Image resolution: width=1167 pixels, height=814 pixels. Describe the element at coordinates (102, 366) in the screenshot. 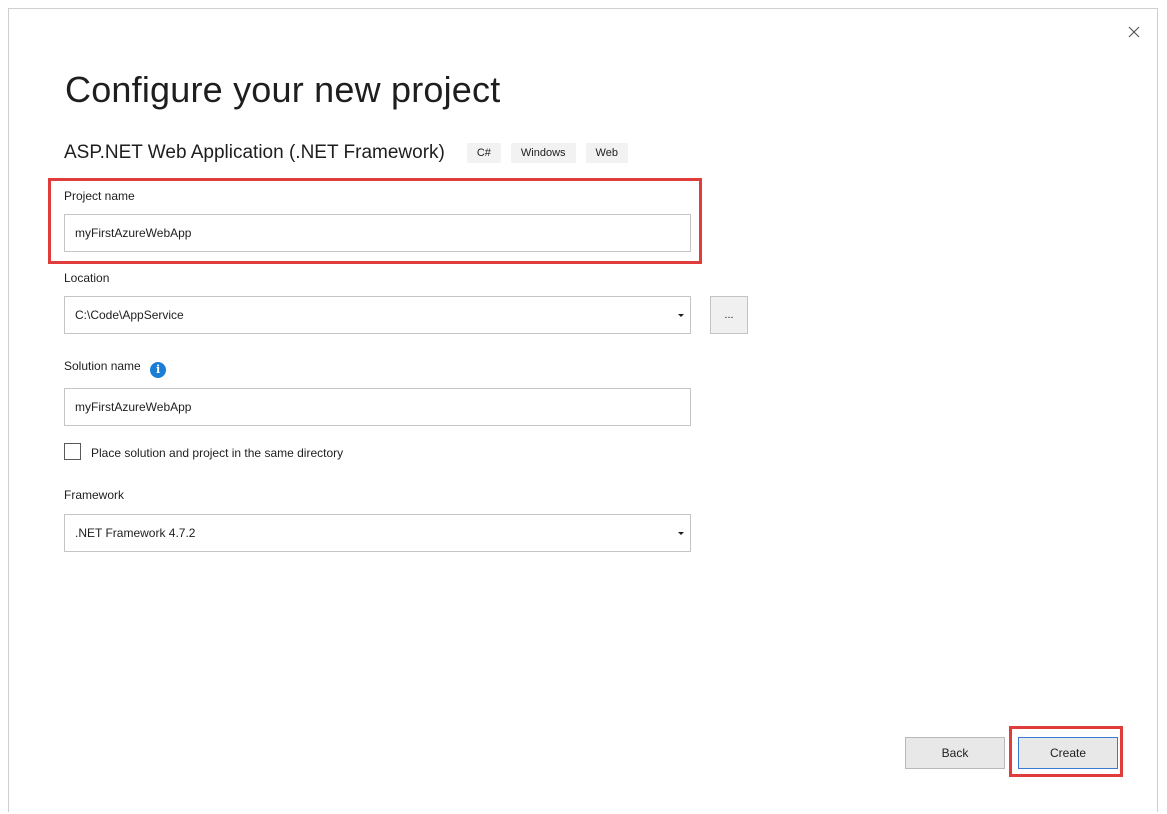

I see `solution-name-label: Solution name` at that location.